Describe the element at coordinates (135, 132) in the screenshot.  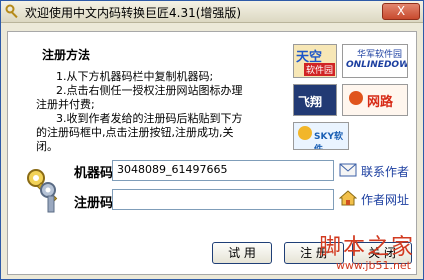
I see `instruction-line: 的注册码框中,点击注册按钮,注册成功,关` at that location.